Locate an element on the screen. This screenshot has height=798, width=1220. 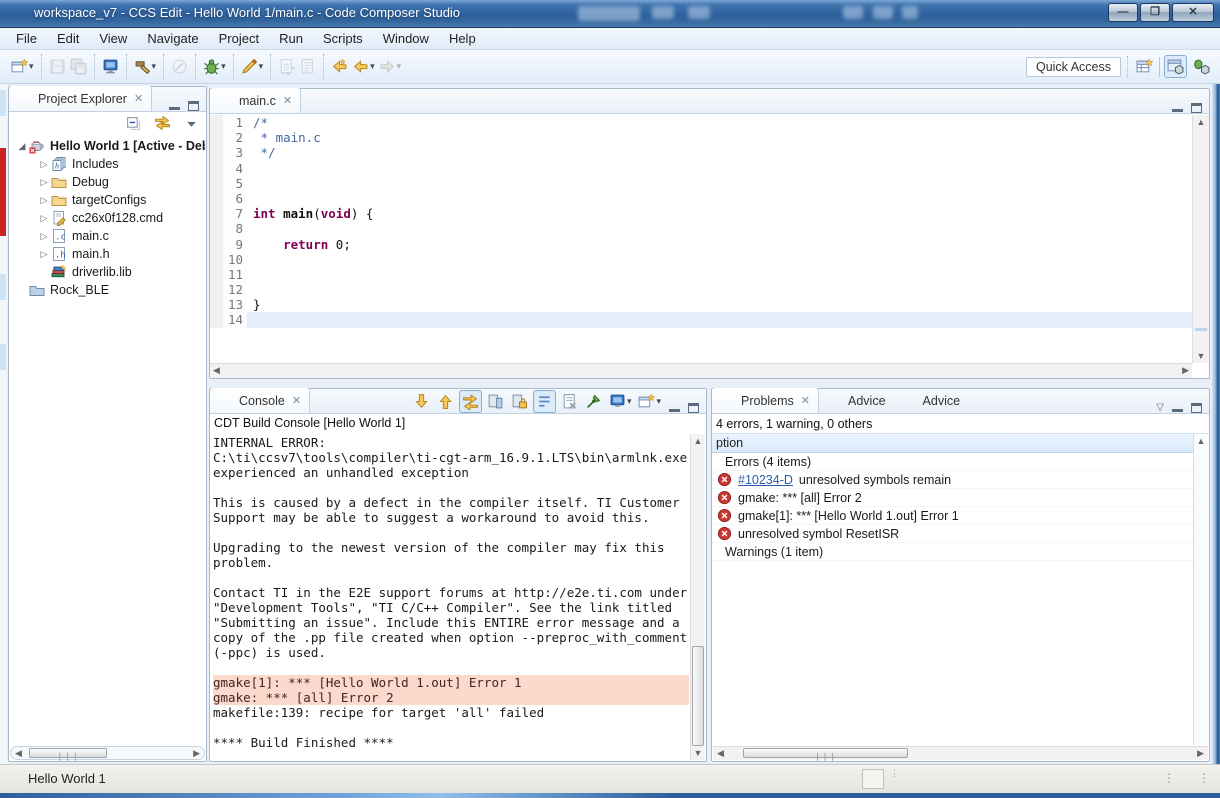
clear-console-button is located at coordinates (569, 401).